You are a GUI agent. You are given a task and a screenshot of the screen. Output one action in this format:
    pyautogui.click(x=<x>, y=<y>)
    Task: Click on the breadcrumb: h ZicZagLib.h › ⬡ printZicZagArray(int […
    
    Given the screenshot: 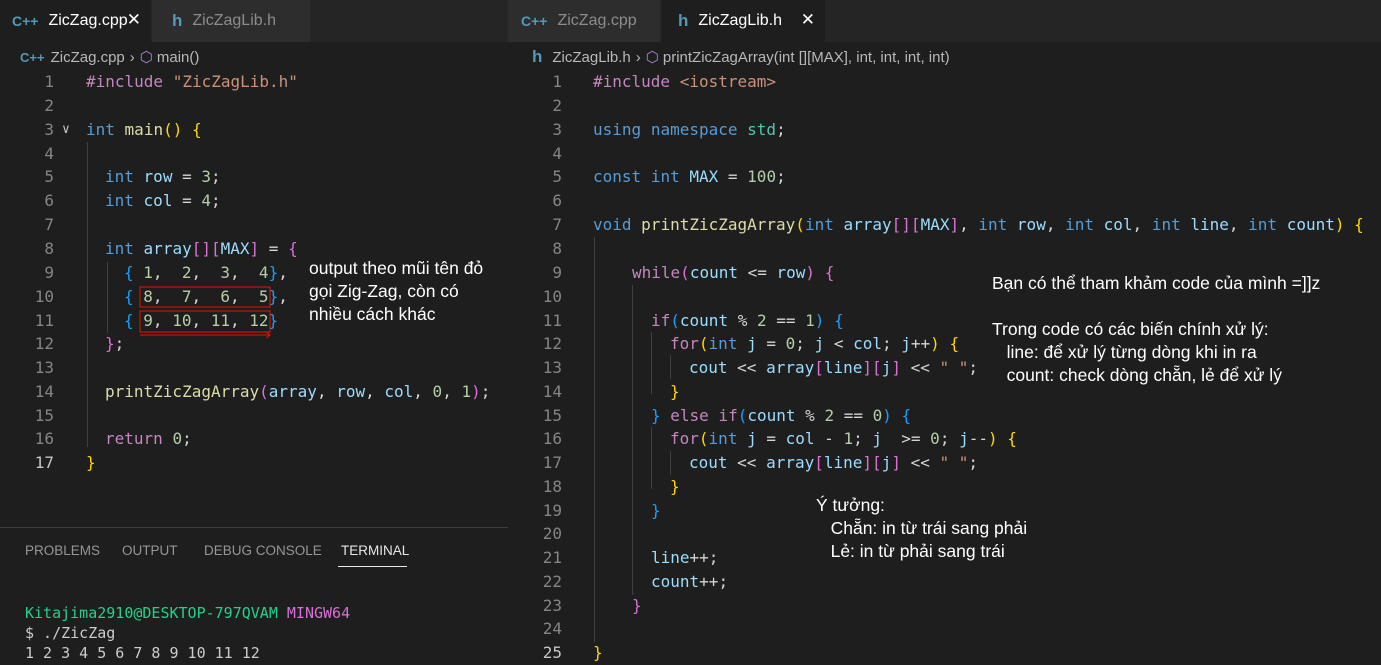 What is the action you would take?
    pyautogui.click(x=741, y=57)
    